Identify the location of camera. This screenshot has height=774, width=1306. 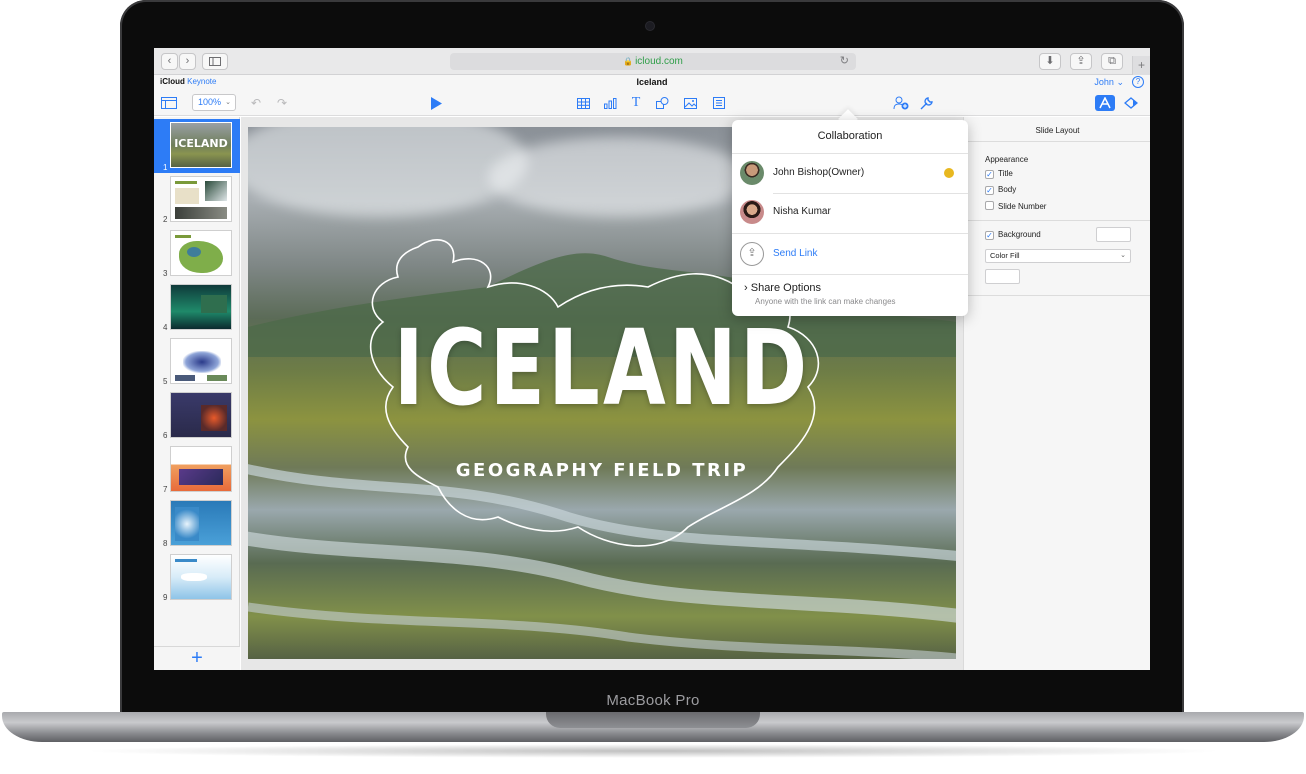
(650, 26).